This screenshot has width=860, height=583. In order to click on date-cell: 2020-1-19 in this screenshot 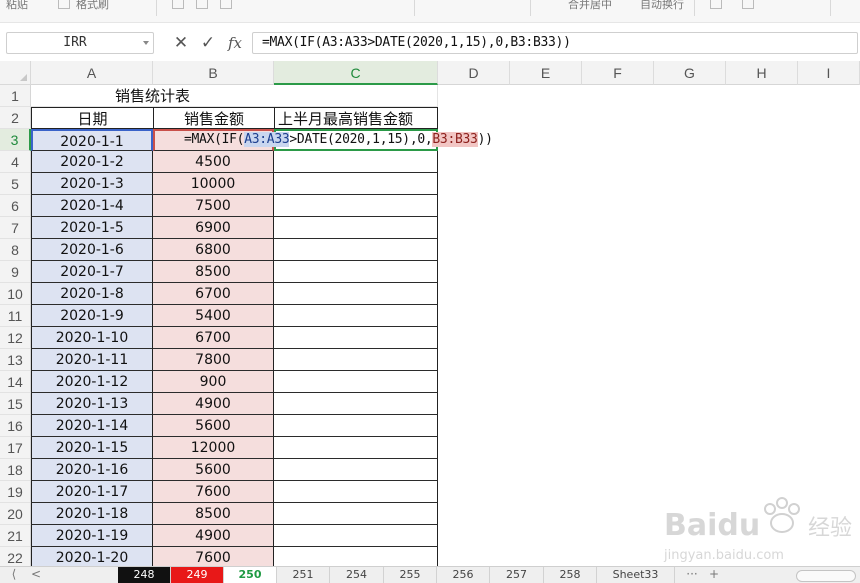, I will do `click(92, 536)`.